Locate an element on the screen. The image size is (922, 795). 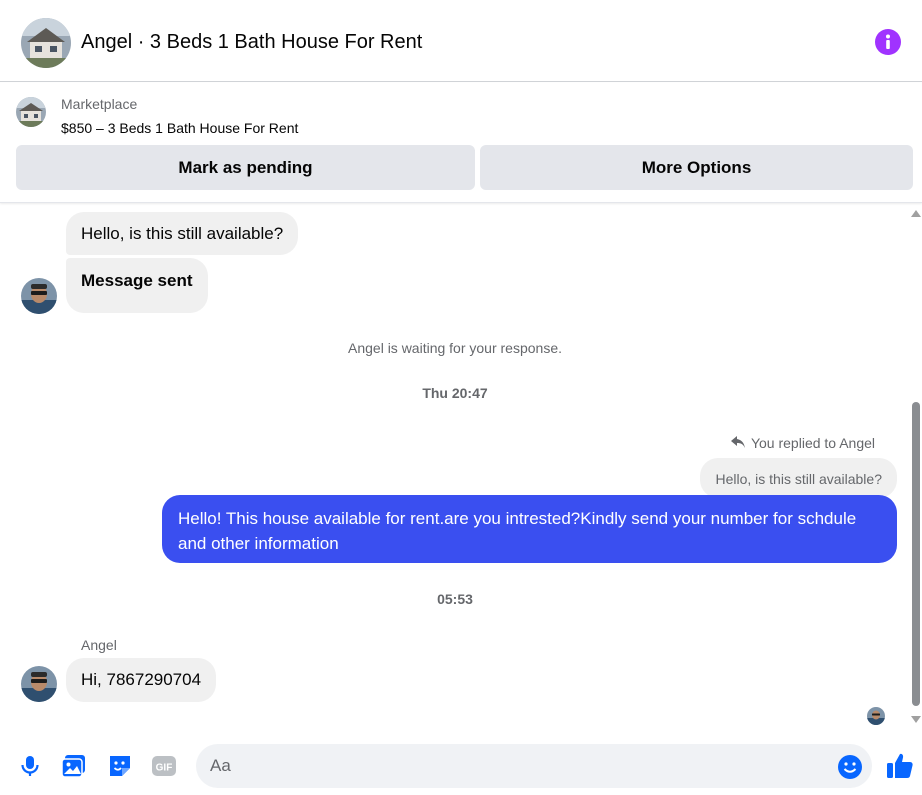
mark-as-pending-button: Mark as pending is located at coordinates (245, 167).